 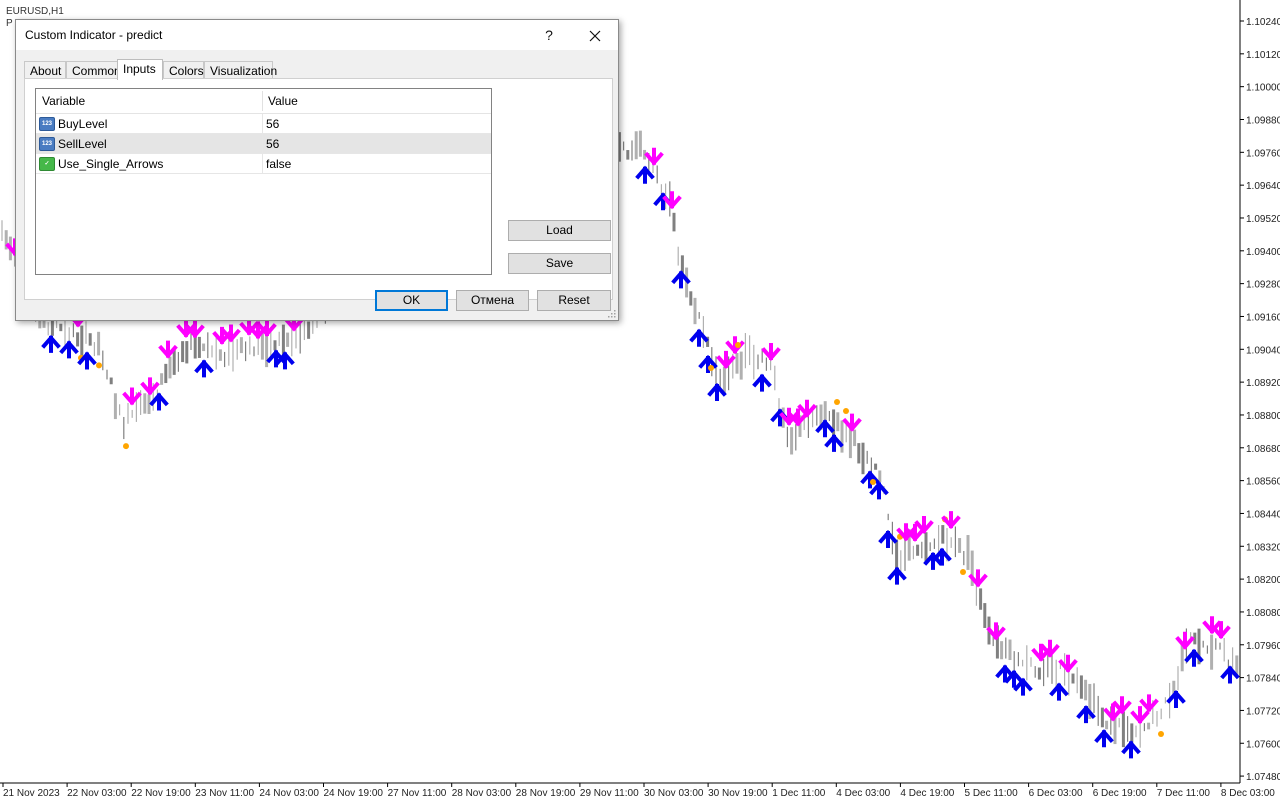 What do you see at coordinates (546, 793) in the screenshot?
I see `time-tick-label: 28 Nov 19:00` at bounding box center [546, 793].